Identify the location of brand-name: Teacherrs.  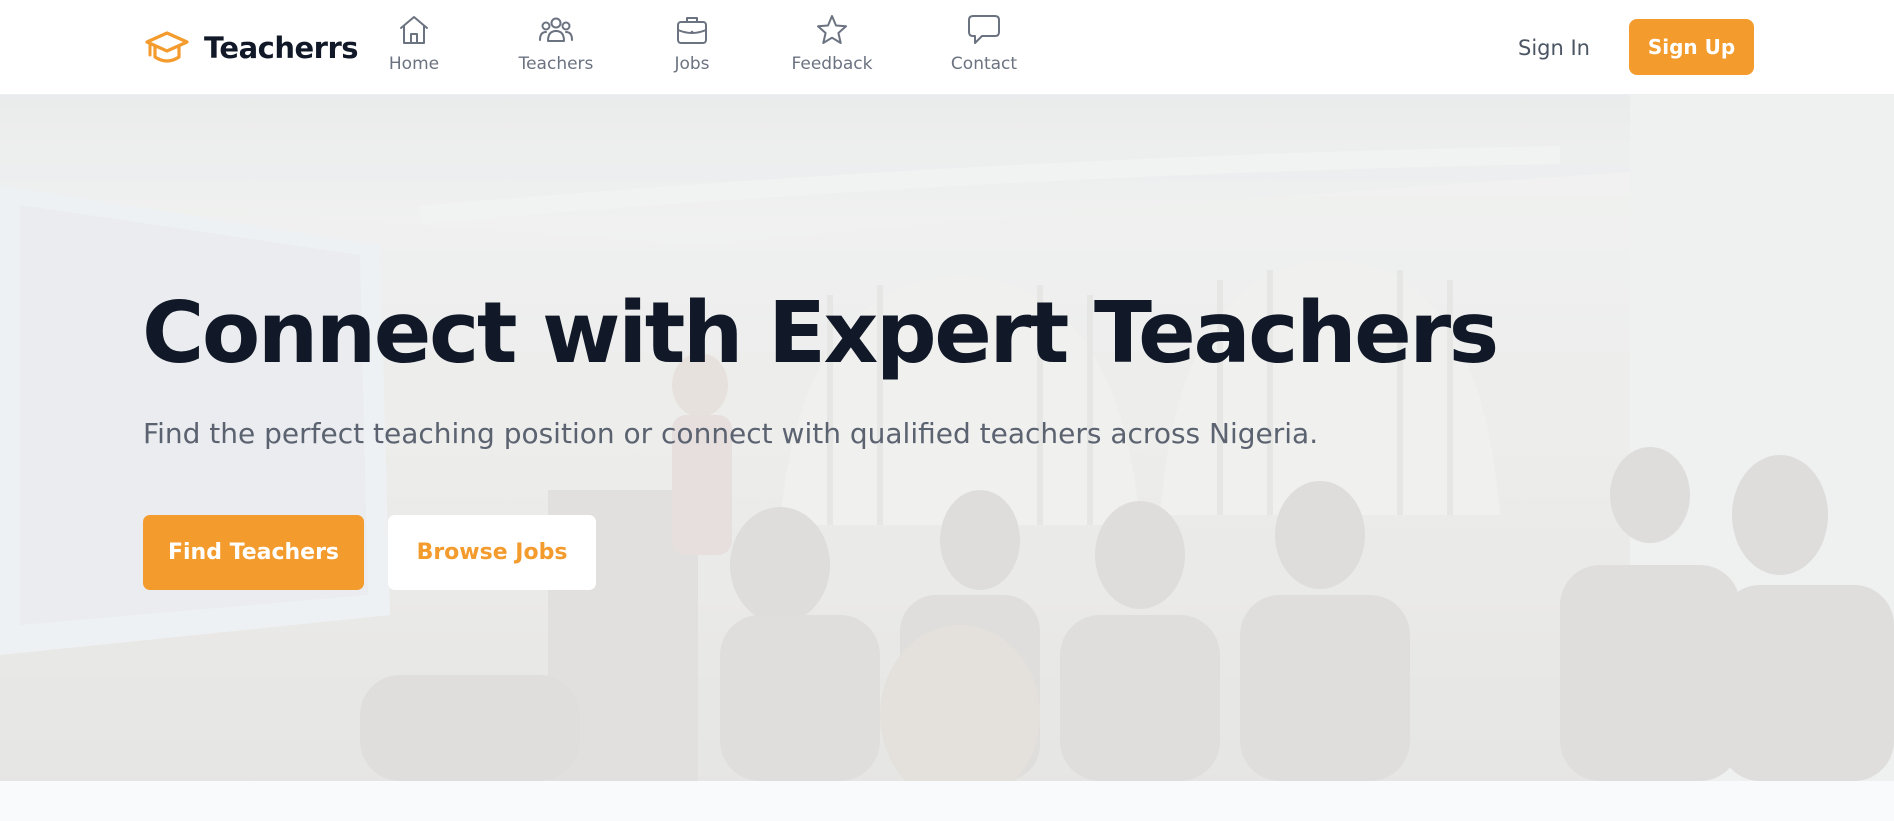
(281, 48).